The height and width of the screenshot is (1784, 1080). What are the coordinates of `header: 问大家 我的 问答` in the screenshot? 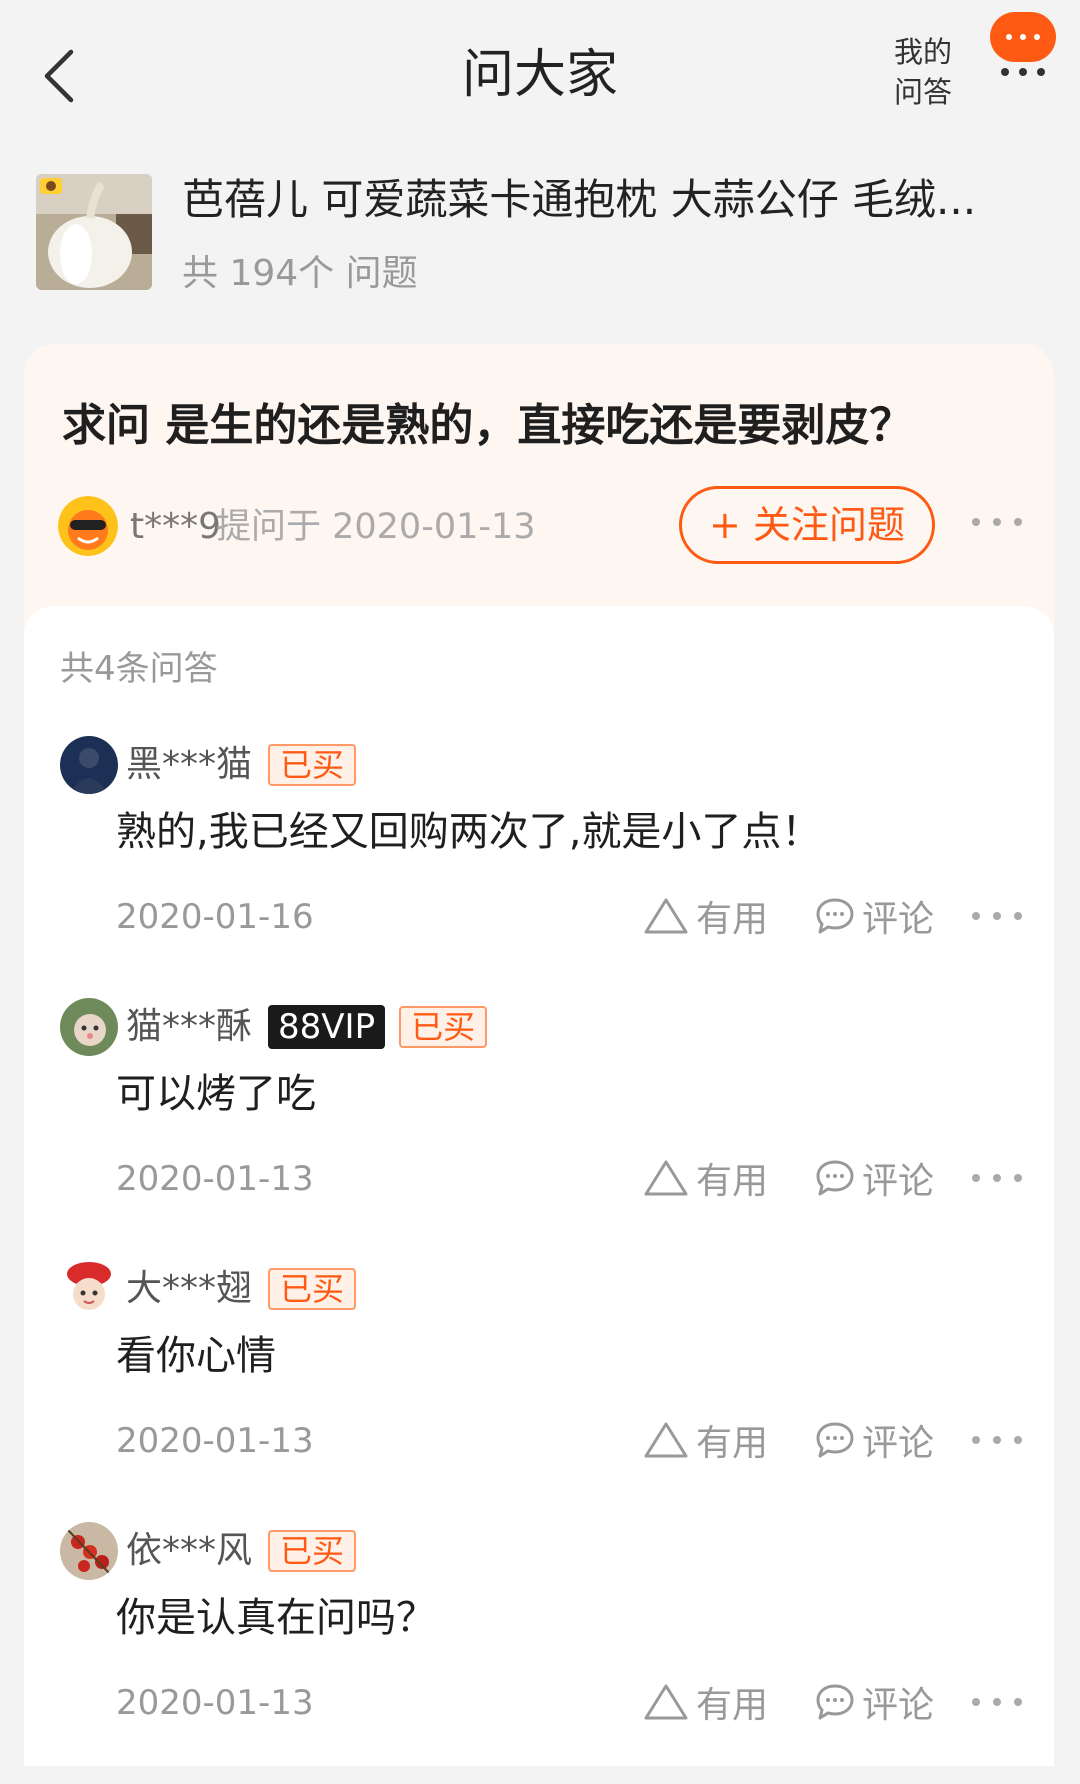 It's located at (540, 75).